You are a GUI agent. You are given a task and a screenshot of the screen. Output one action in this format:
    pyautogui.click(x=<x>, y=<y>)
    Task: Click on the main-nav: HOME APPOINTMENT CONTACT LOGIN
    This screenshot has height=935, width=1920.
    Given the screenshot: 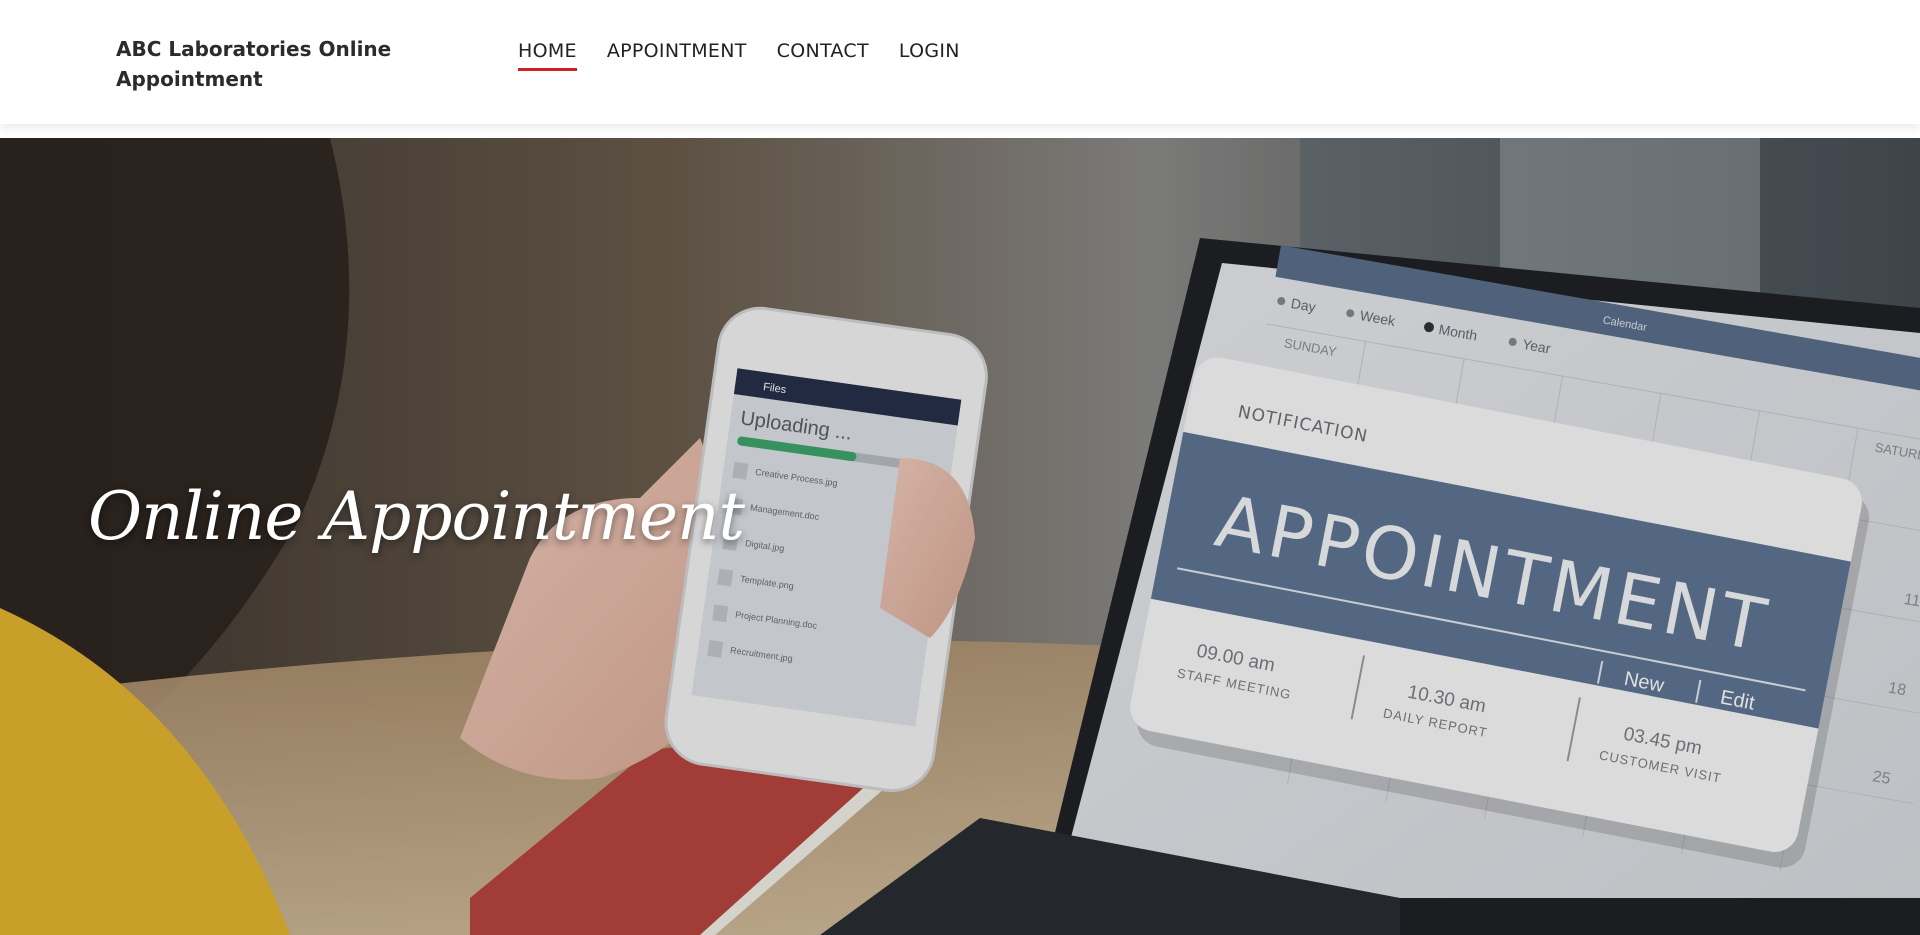 What is the action you would take?
    pyautogui.click(x=739, y=55)
    